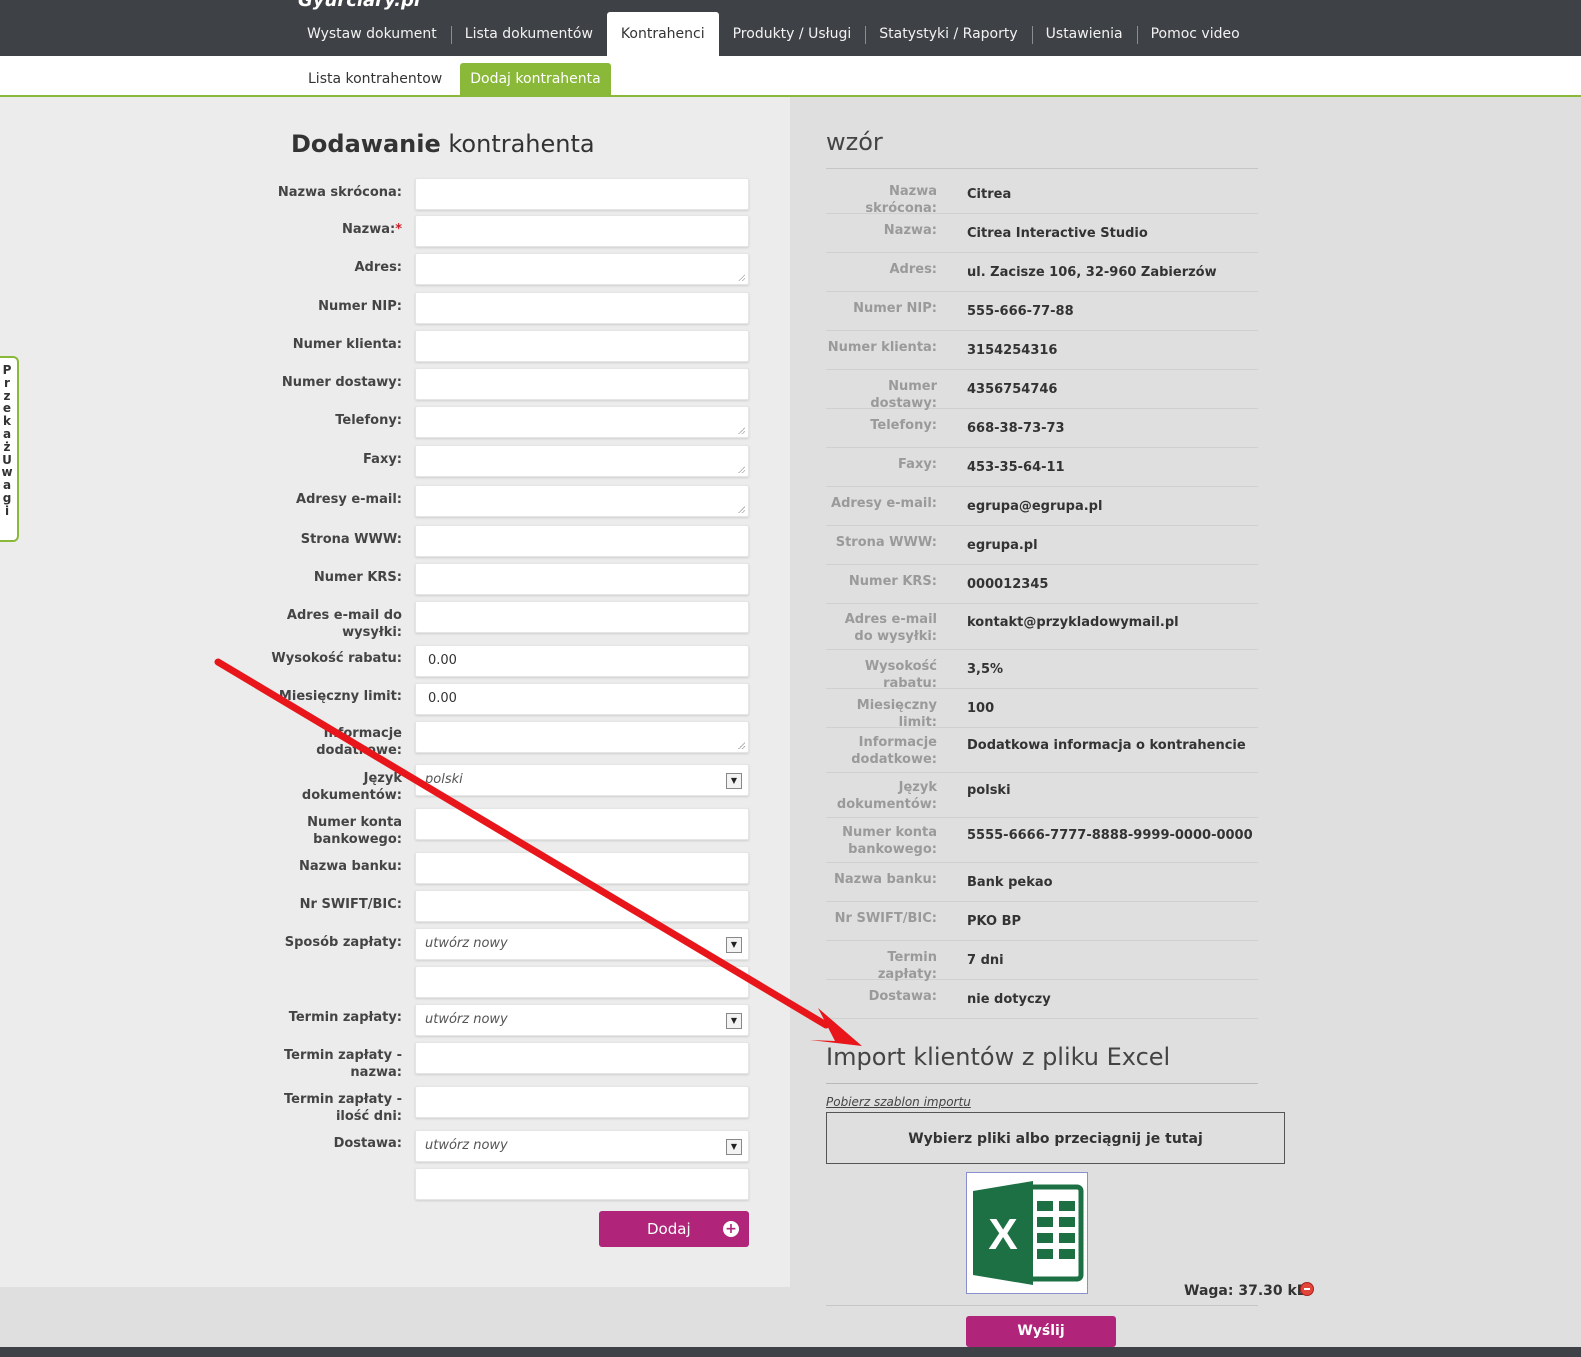 This screenshot has width=1581, height=1357. What do you see at coordinates (582, 308) in the screenshot?
I see `input-numer-nip` at bounding box center [582, 308].